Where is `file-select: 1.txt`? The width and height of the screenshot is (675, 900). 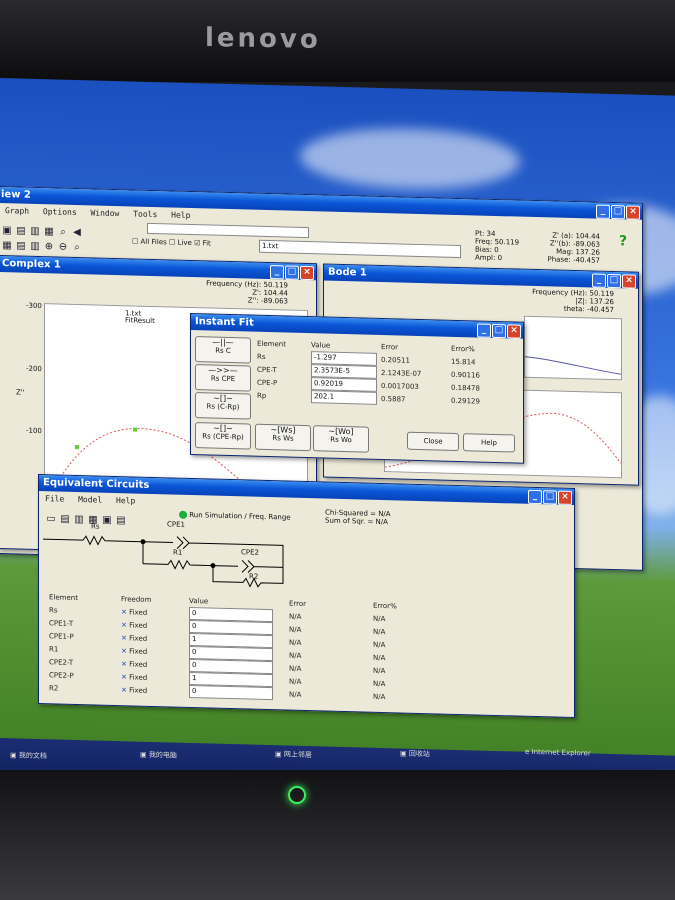 file-select: 1.txt is located at coordinates (360, 249).